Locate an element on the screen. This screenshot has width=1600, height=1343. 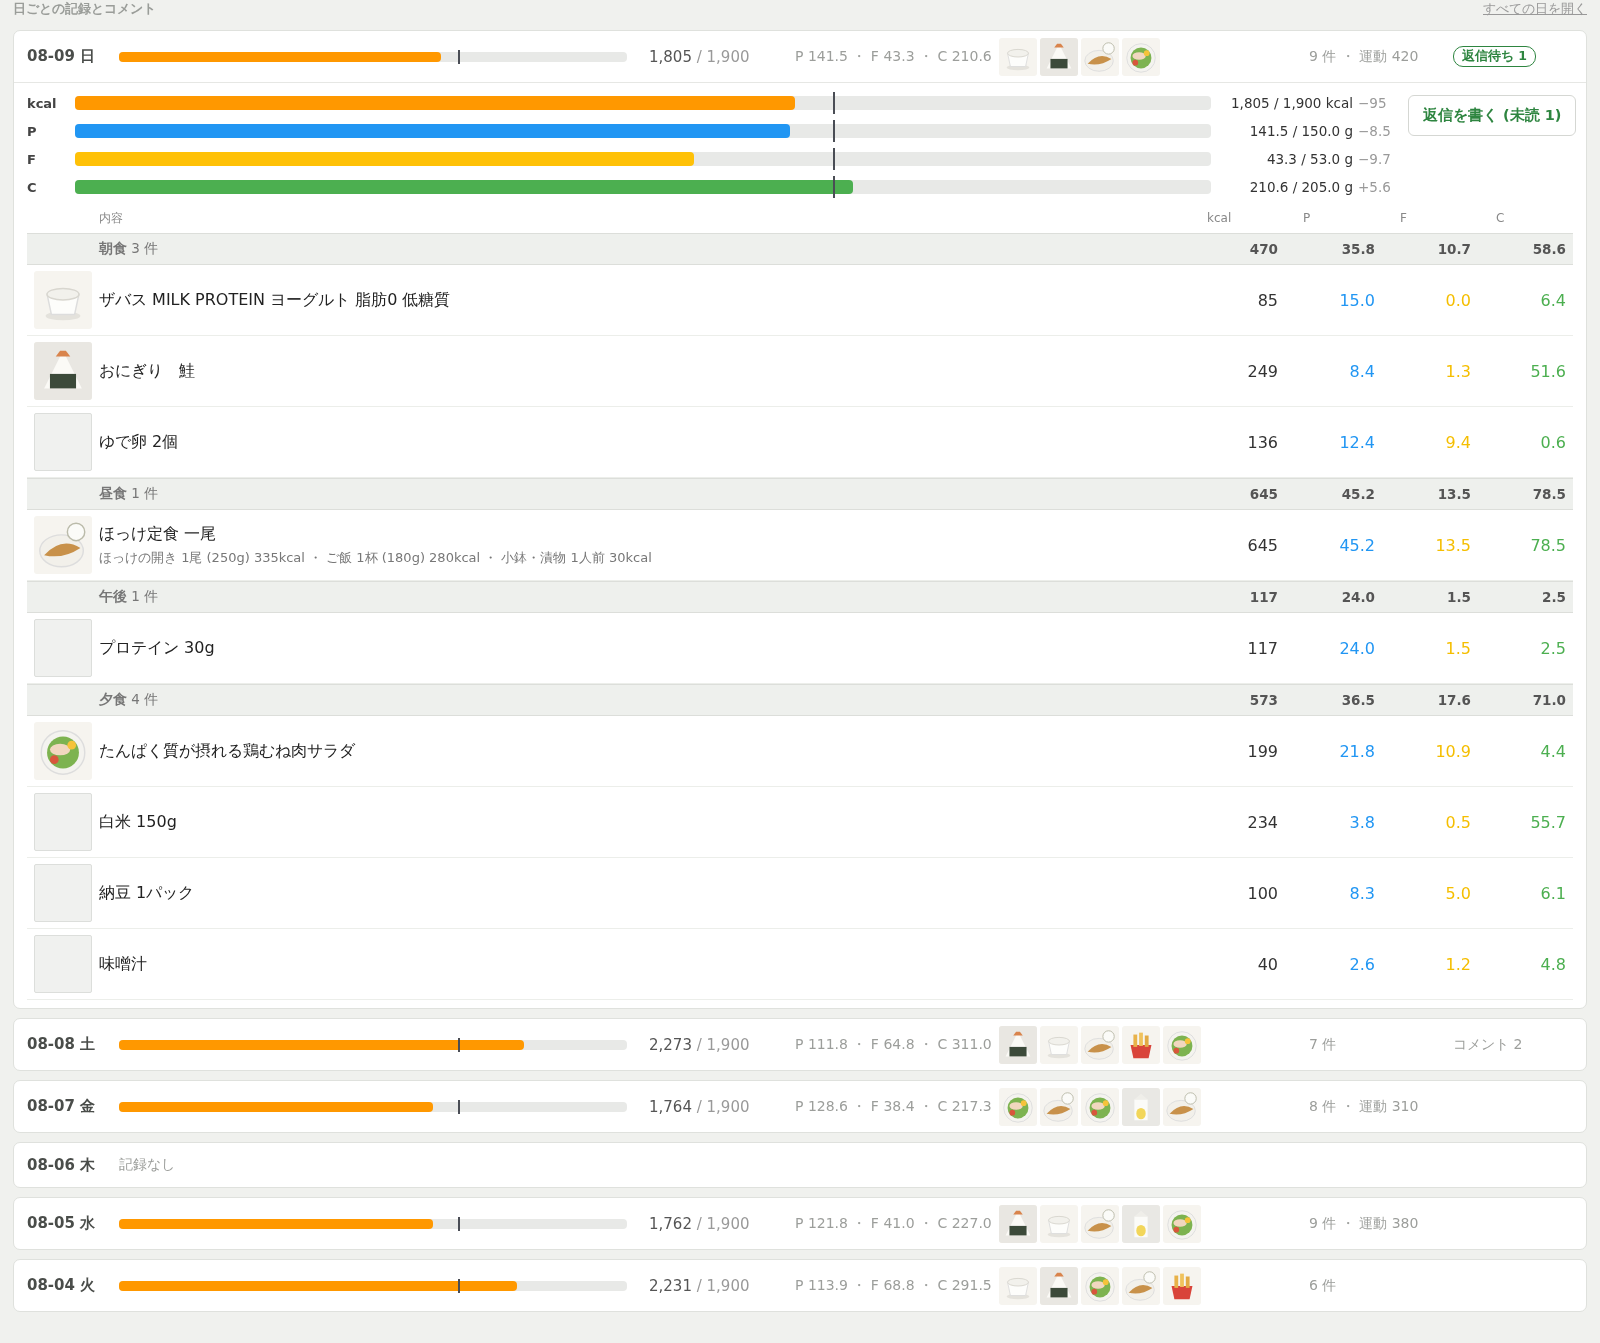
group-total: 58.6 is located at coordinates (1549, 249).